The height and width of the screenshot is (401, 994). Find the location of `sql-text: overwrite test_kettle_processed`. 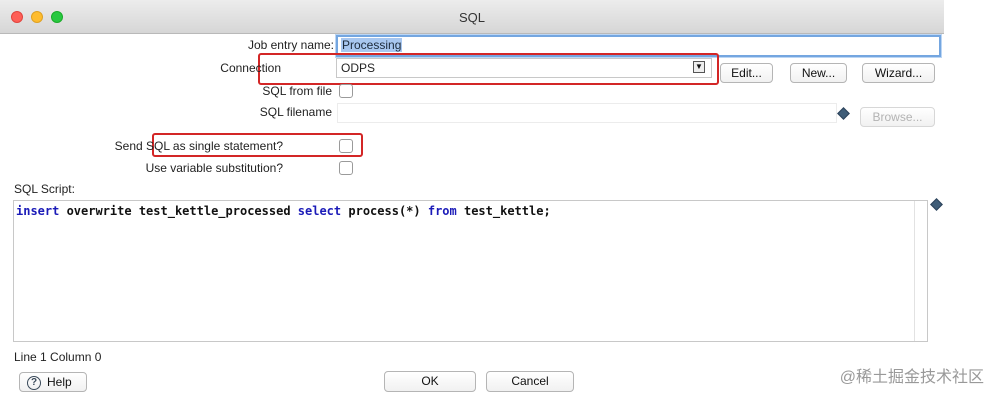

sql-text: overwrite test_kettle_processed is located at coordinates (178, 211).